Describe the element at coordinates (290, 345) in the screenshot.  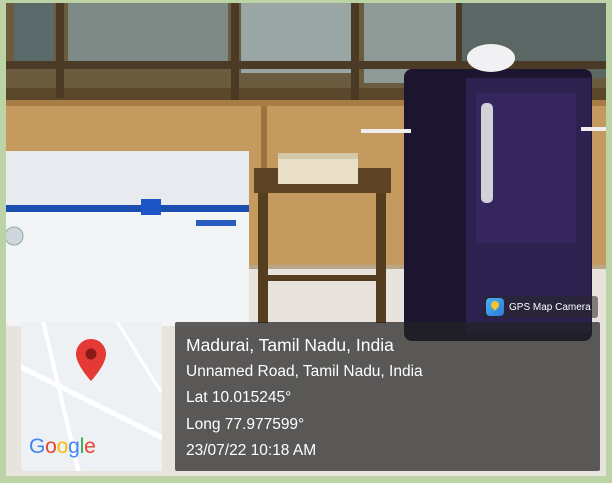
I see `location-city: Madurai, Tamil Nadu, India` at that location.